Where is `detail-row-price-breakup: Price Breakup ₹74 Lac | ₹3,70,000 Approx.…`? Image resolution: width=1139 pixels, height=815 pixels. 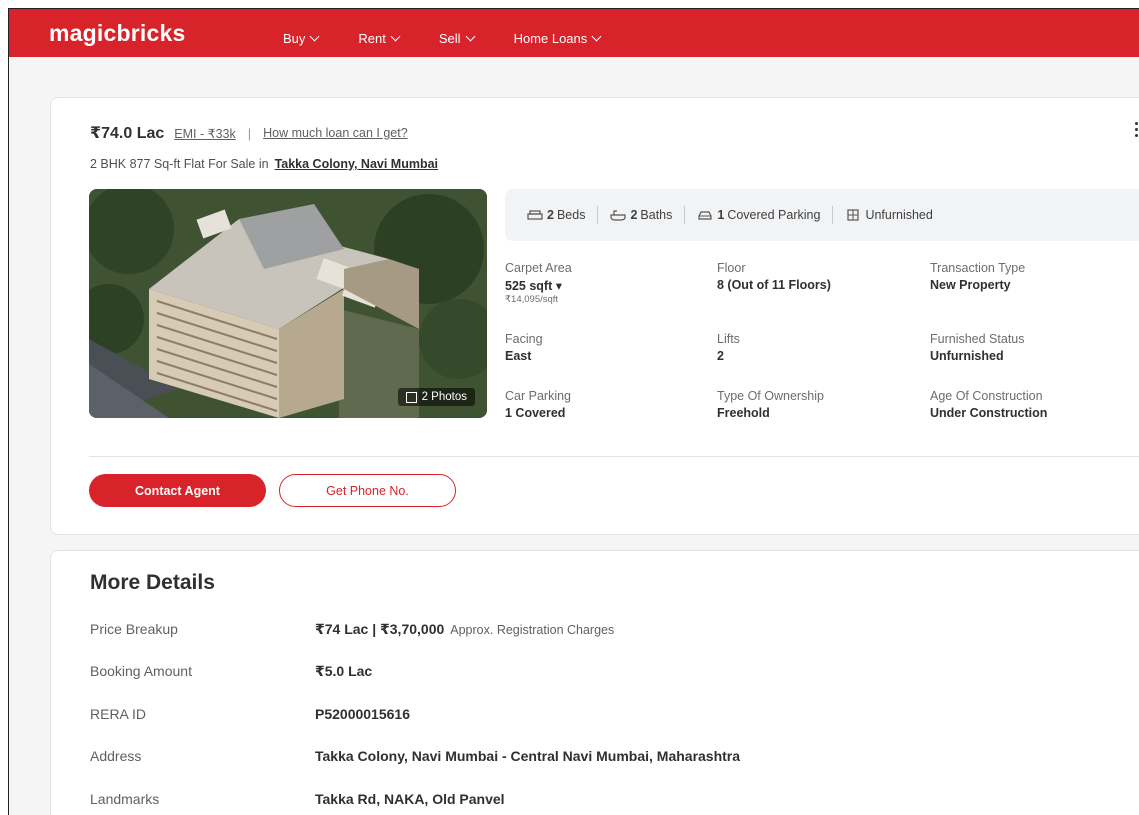 detail-row-price-breakup: Price Breakup ₹74 Lac | ₹3,70,000 Approx.… is located at coordinates (352, 629).